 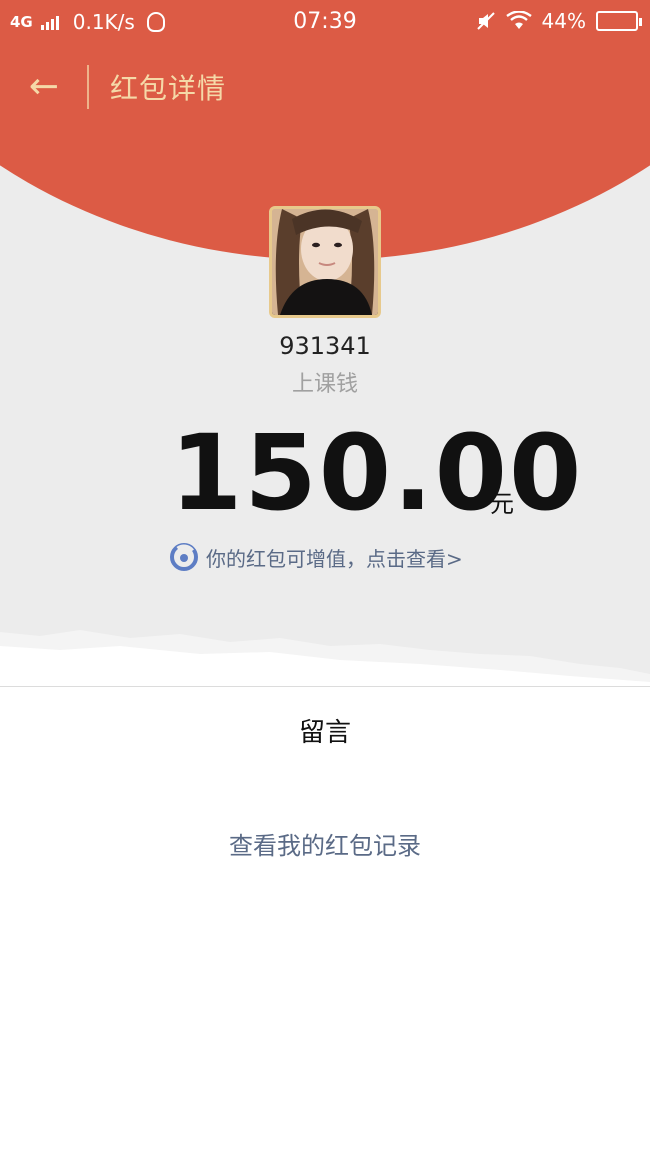 I want to click on section-divider, so click(x=325, y=686).